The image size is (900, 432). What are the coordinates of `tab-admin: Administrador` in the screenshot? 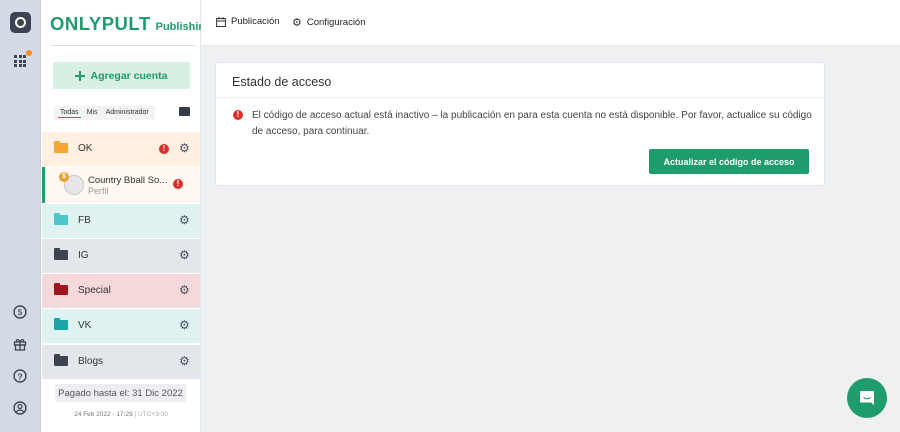 It's located at (127, 113).